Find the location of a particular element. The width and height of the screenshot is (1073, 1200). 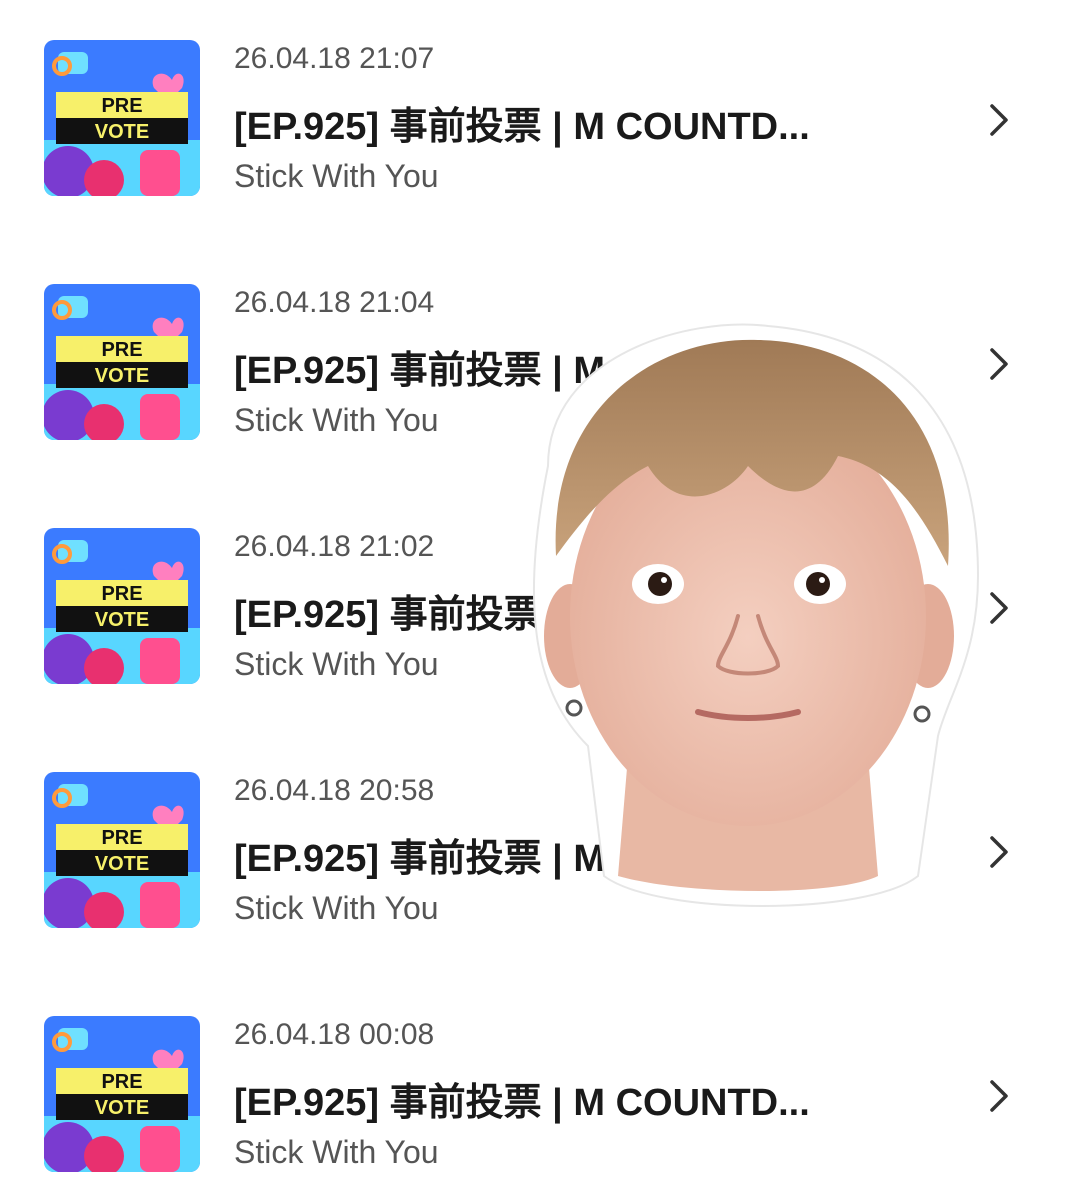

item-timestamp: 26.04.18 00:08 is located at coordinates (334, 1034).